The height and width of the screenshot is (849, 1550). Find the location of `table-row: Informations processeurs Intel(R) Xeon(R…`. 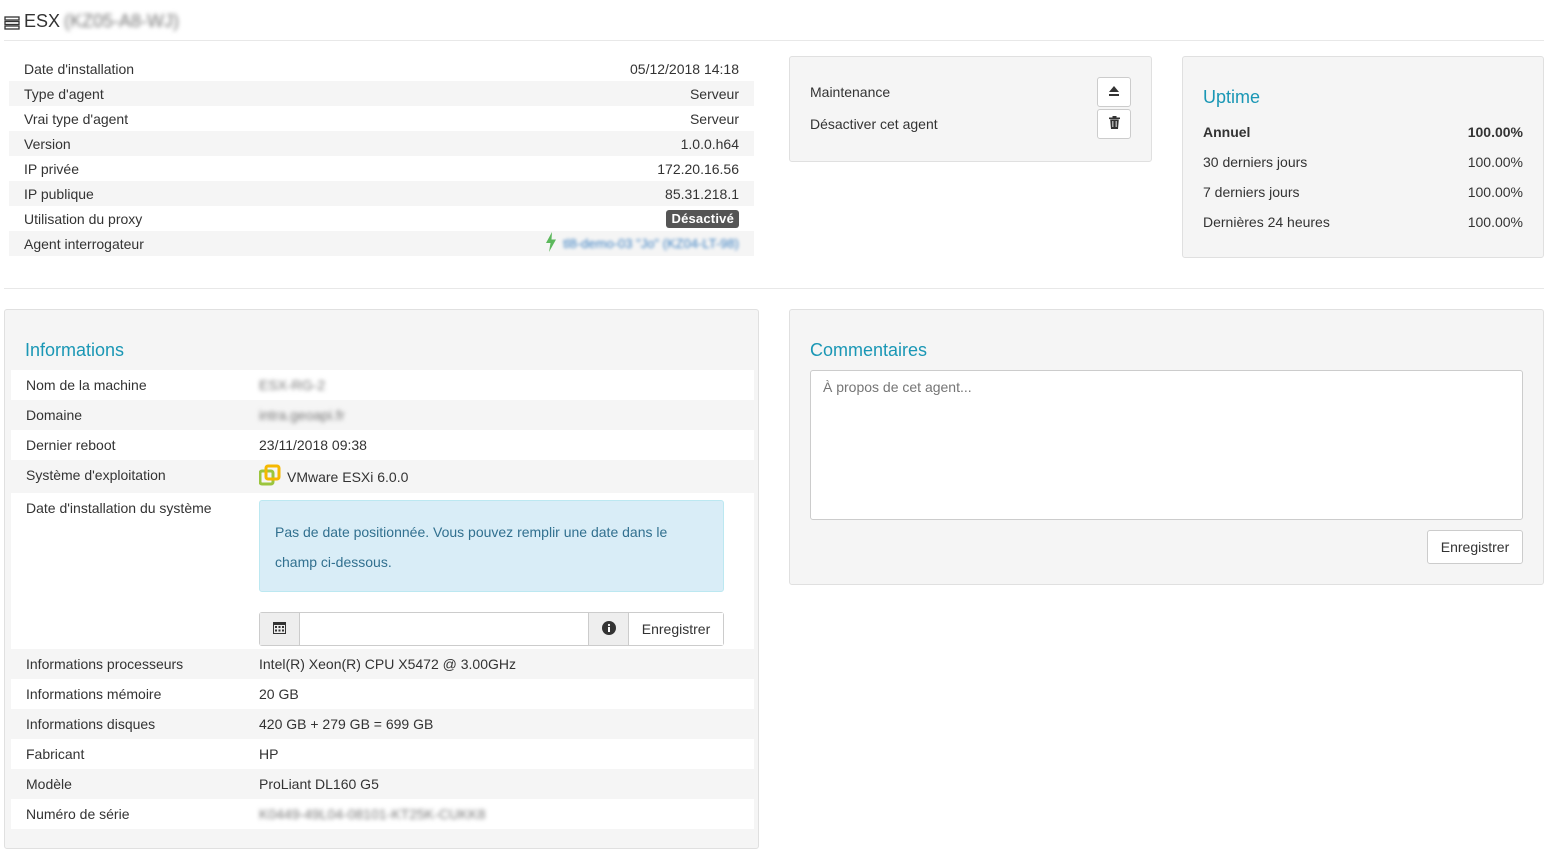

table-row: Informations processeurs Intel(R) Xeon(R… is located at coordinates (382, 664).